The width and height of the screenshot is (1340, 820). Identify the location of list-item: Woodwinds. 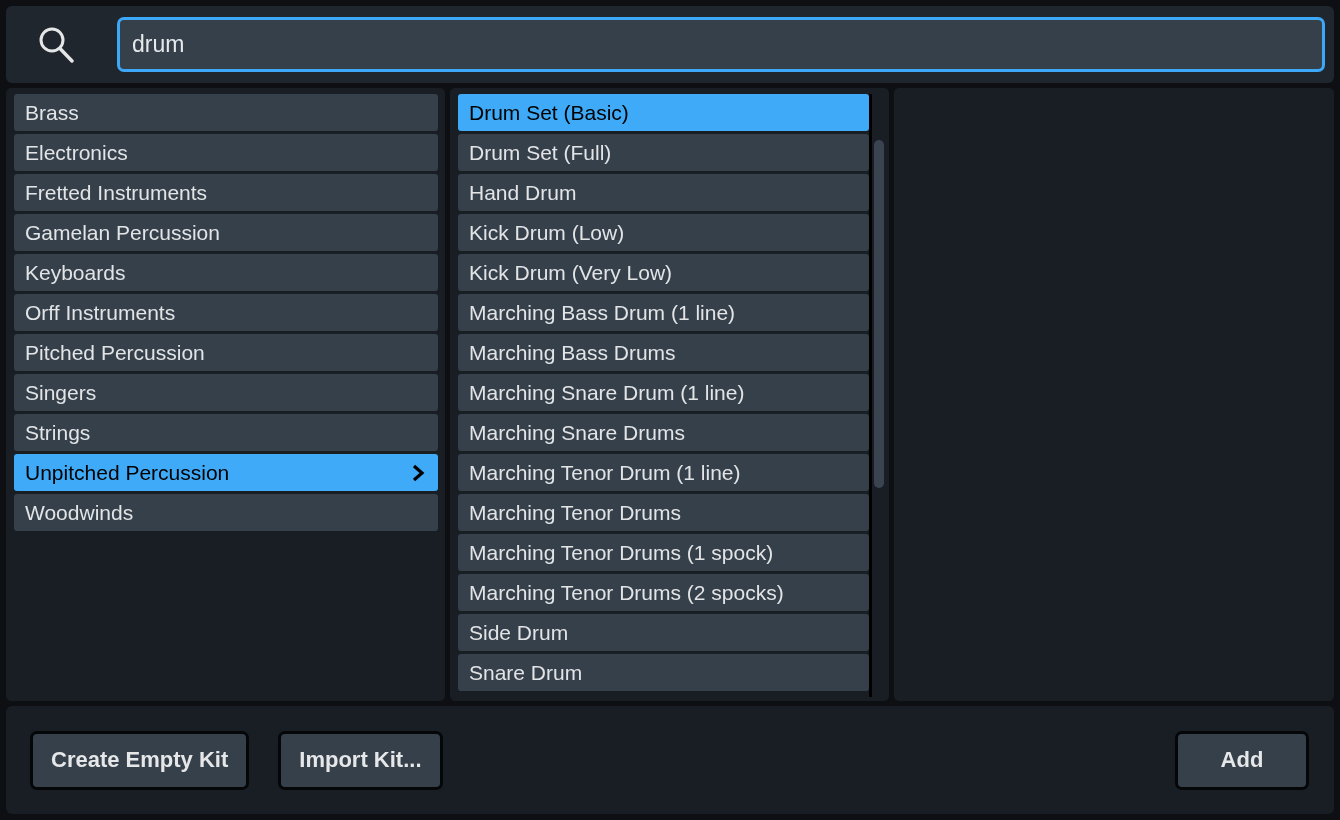
(226, 512).